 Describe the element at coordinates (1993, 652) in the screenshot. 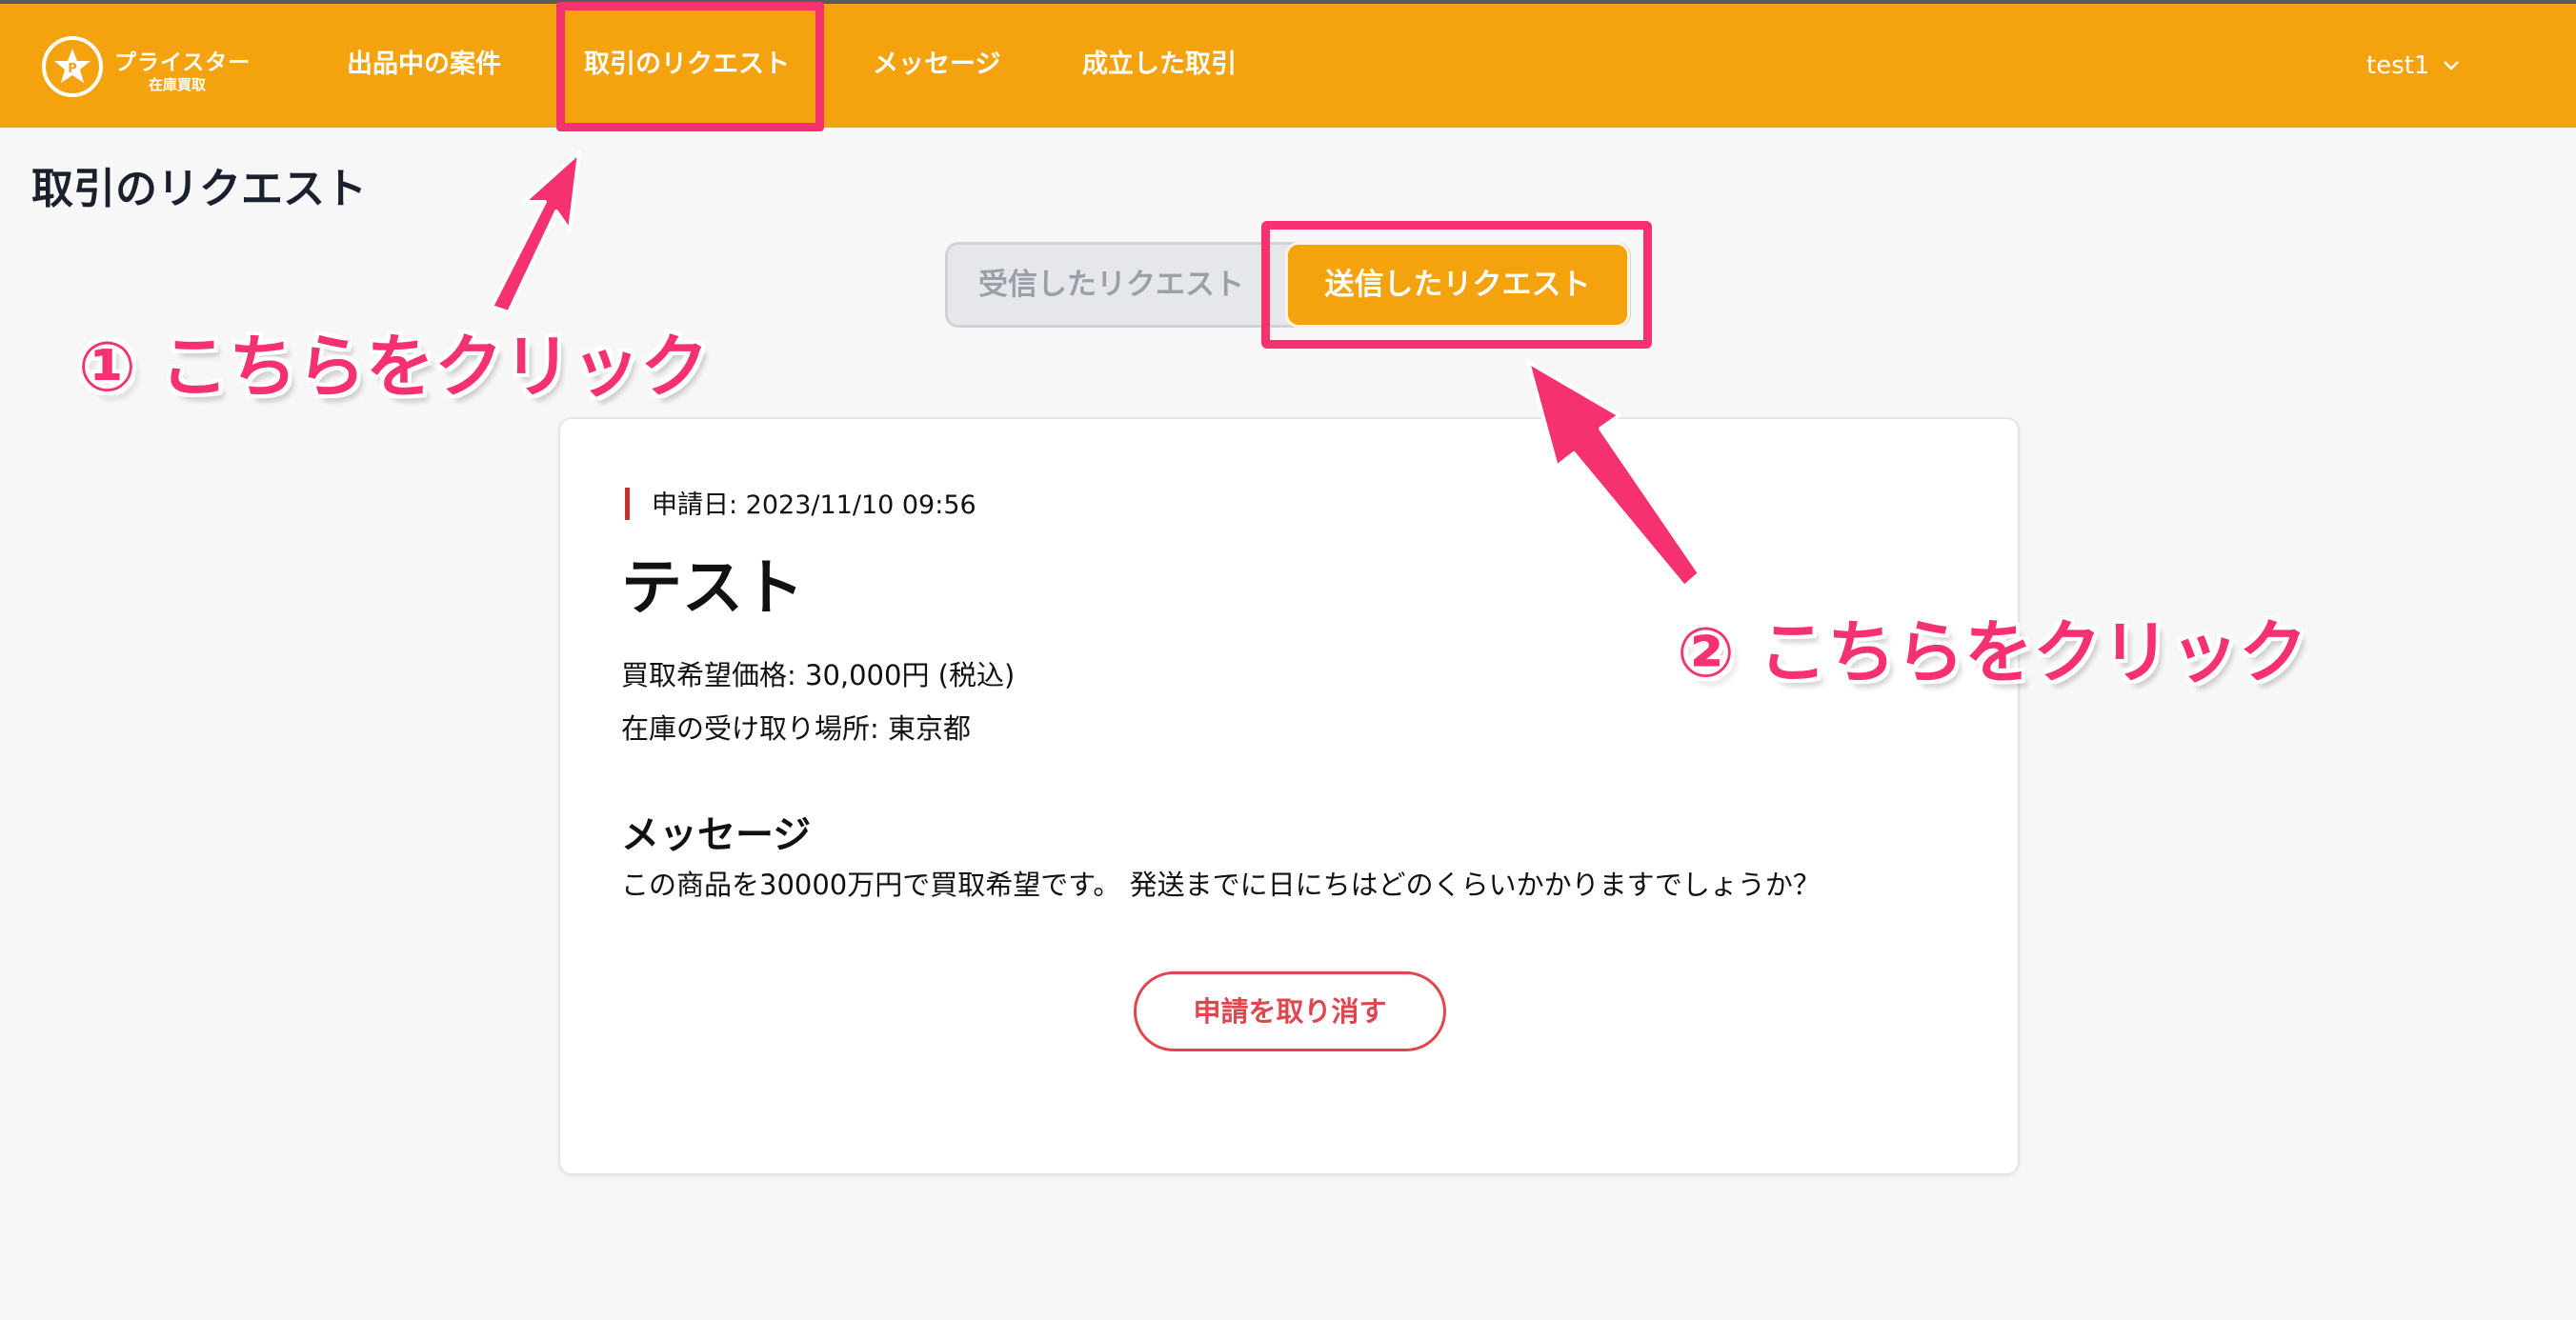

I see `callout-step-2: ② こちらをクリック` at that location.